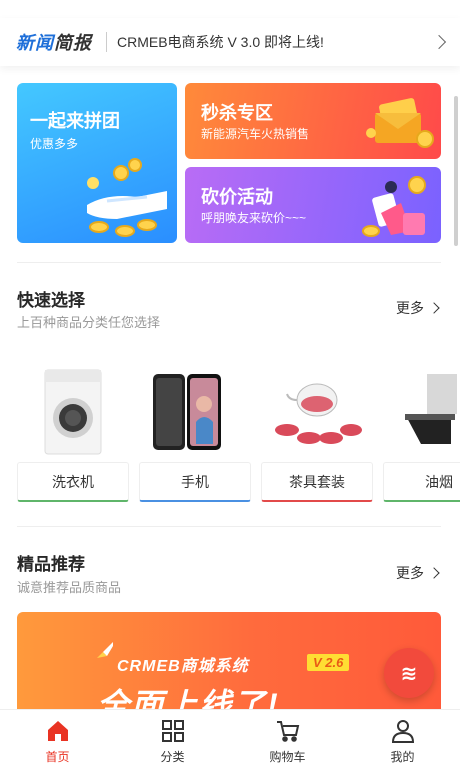 The image size is (460, 772). I want to click on tab-mine: 我的, so click(402, 741).